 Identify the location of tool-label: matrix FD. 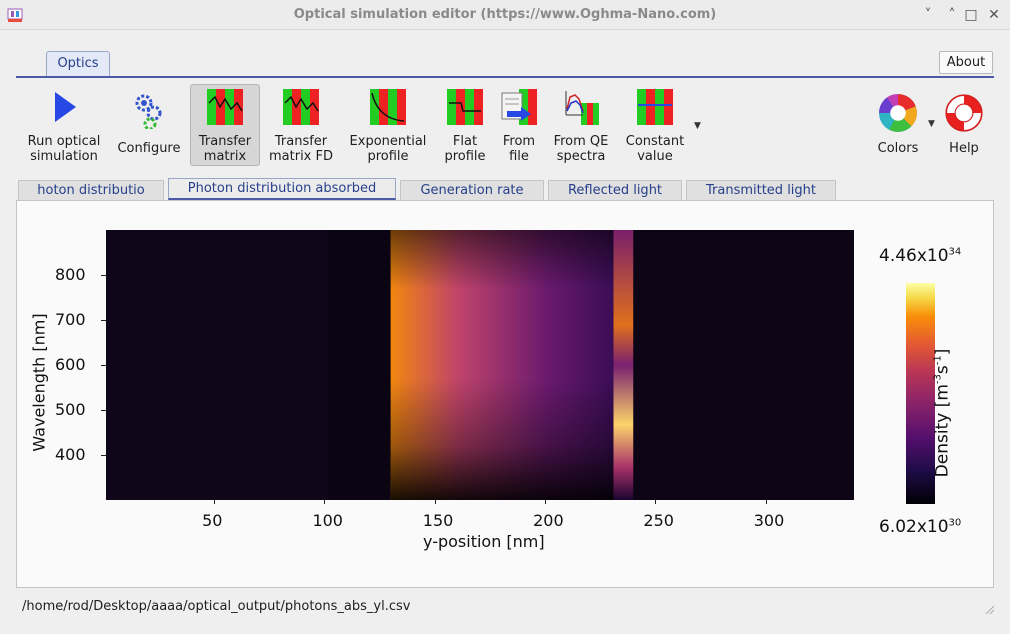
(301, 156).